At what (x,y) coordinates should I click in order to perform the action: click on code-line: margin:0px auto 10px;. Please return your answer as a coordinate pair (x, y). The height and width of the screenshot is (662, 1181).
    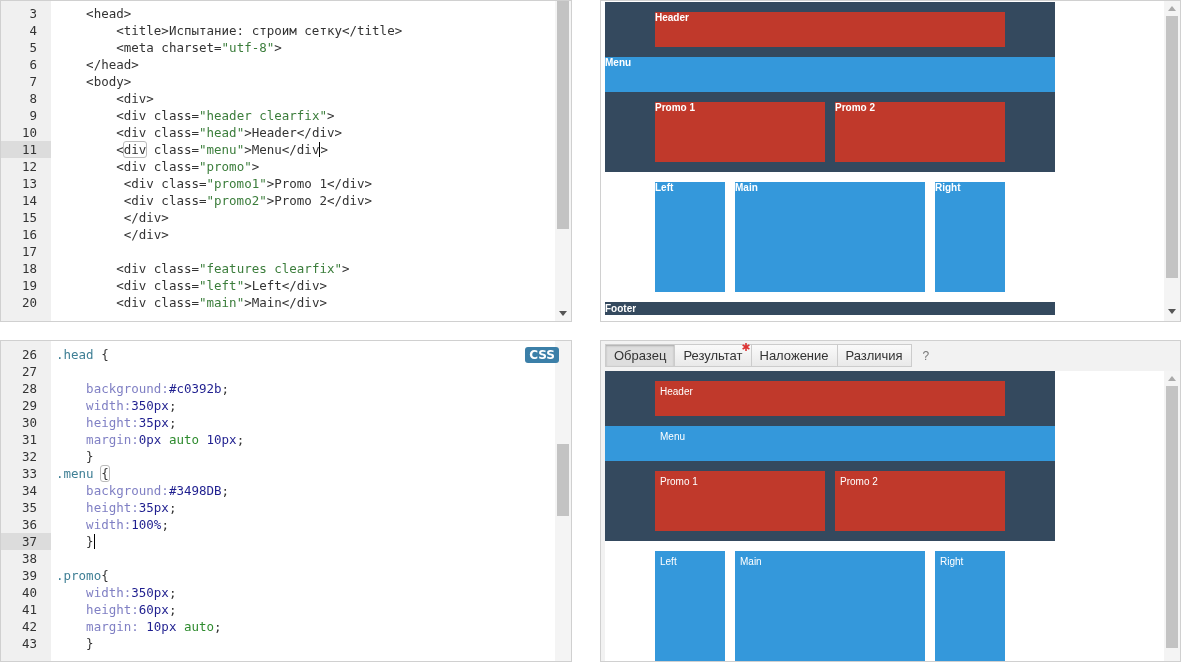
    Looking at the image, I should click on (165, 439).